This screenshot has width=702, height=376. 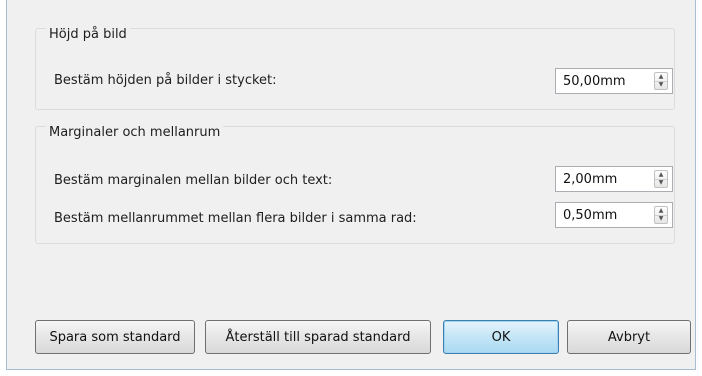 I want to click on margins-group-title: Marginaler och mellanrum, so click(x=135, y=132).